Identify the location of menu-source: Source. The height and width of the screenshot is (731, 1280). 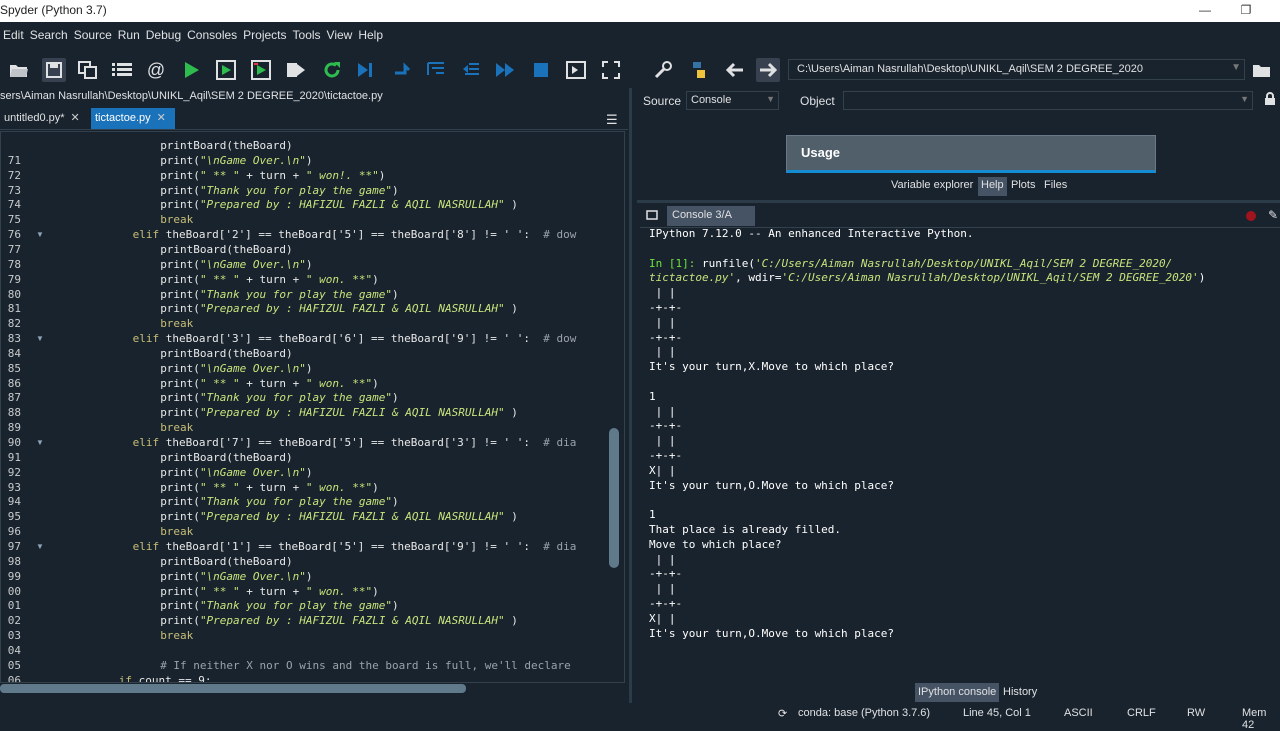
(93, 35).